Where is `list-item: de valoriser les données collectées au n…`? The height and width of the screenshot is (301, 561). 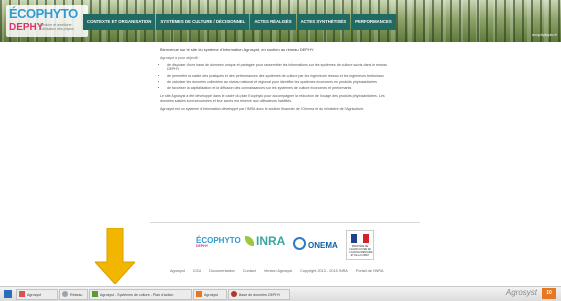
list-item: de valoriser les données collectées au n… is located at coordinates (281, 82).